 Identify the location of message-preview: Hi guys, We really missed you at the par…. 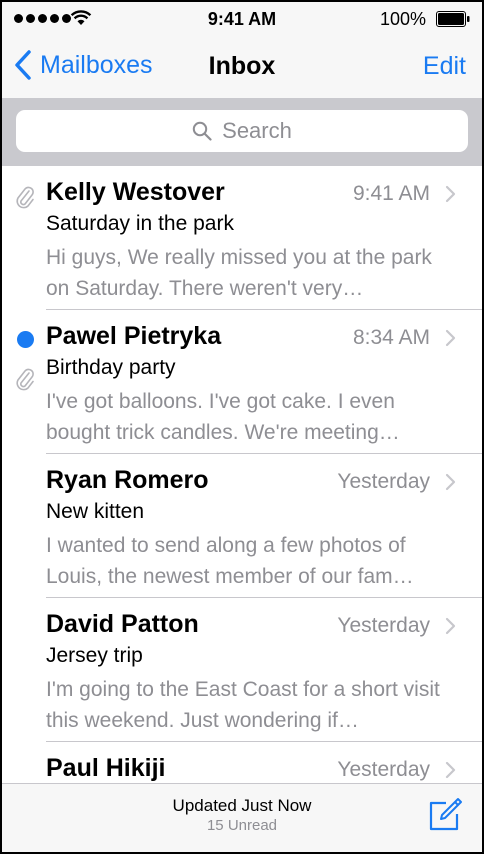
(239, 273).